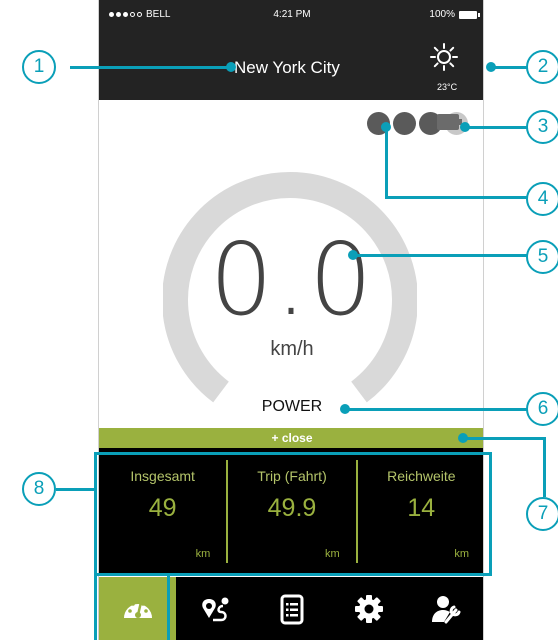  I want to click on indicator-dot, so click(404, 123).